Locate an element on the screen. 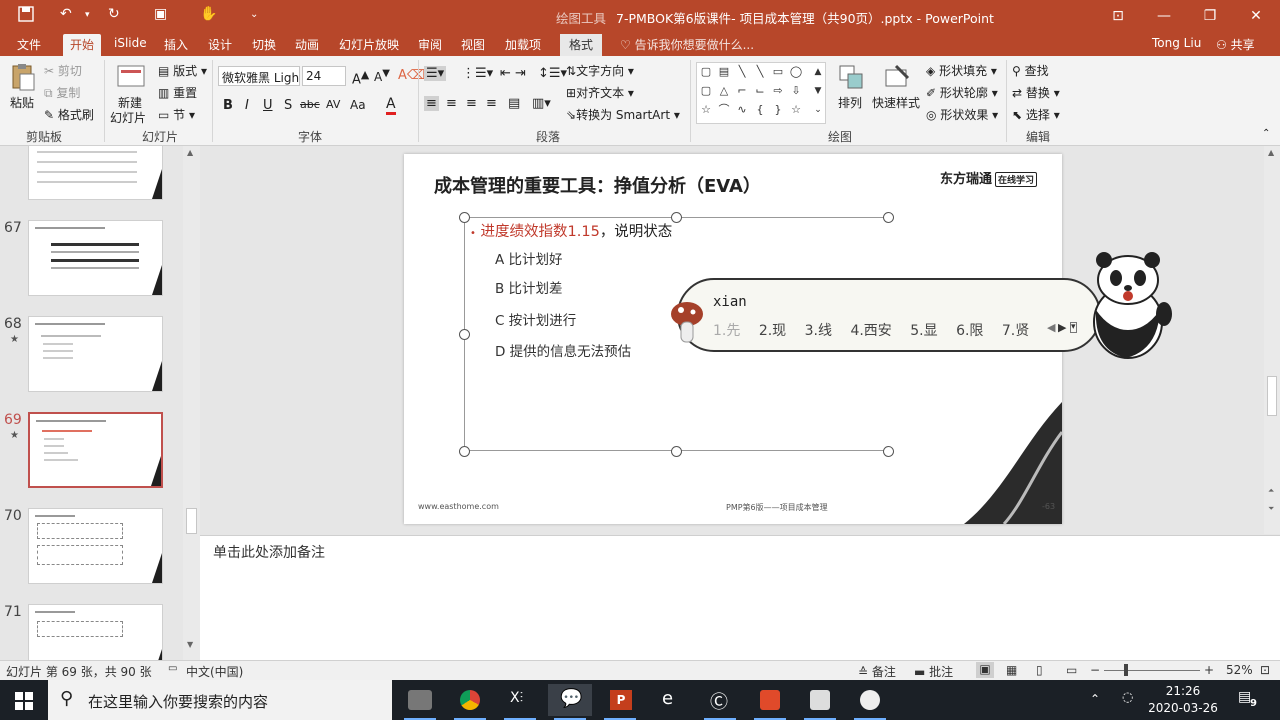  ribbon-display-icon: ⊡ is located at coordinates (1118, 16).